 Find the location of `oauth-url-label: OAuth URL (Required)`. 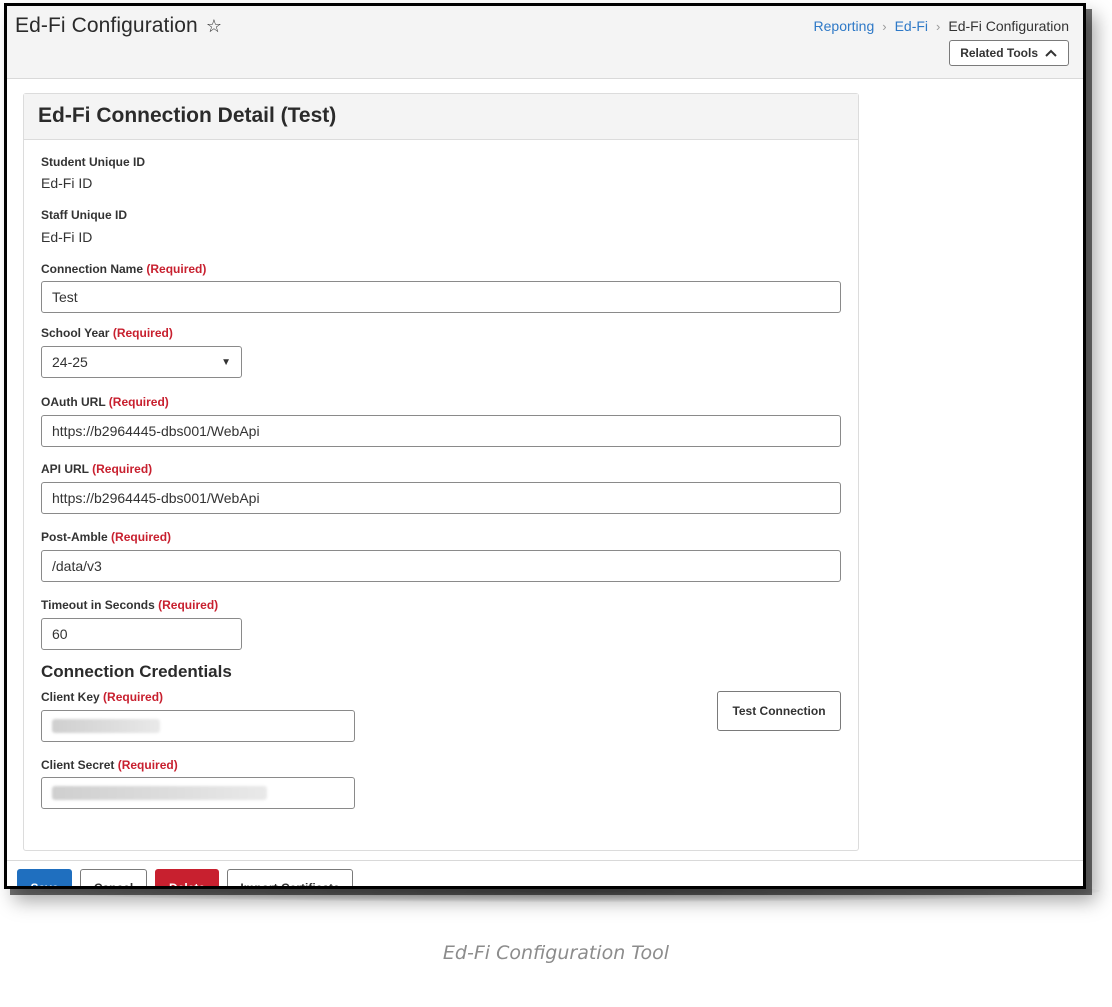

oauth-url-label: OAuth URL (Required) is located at coordinates (105, 402).